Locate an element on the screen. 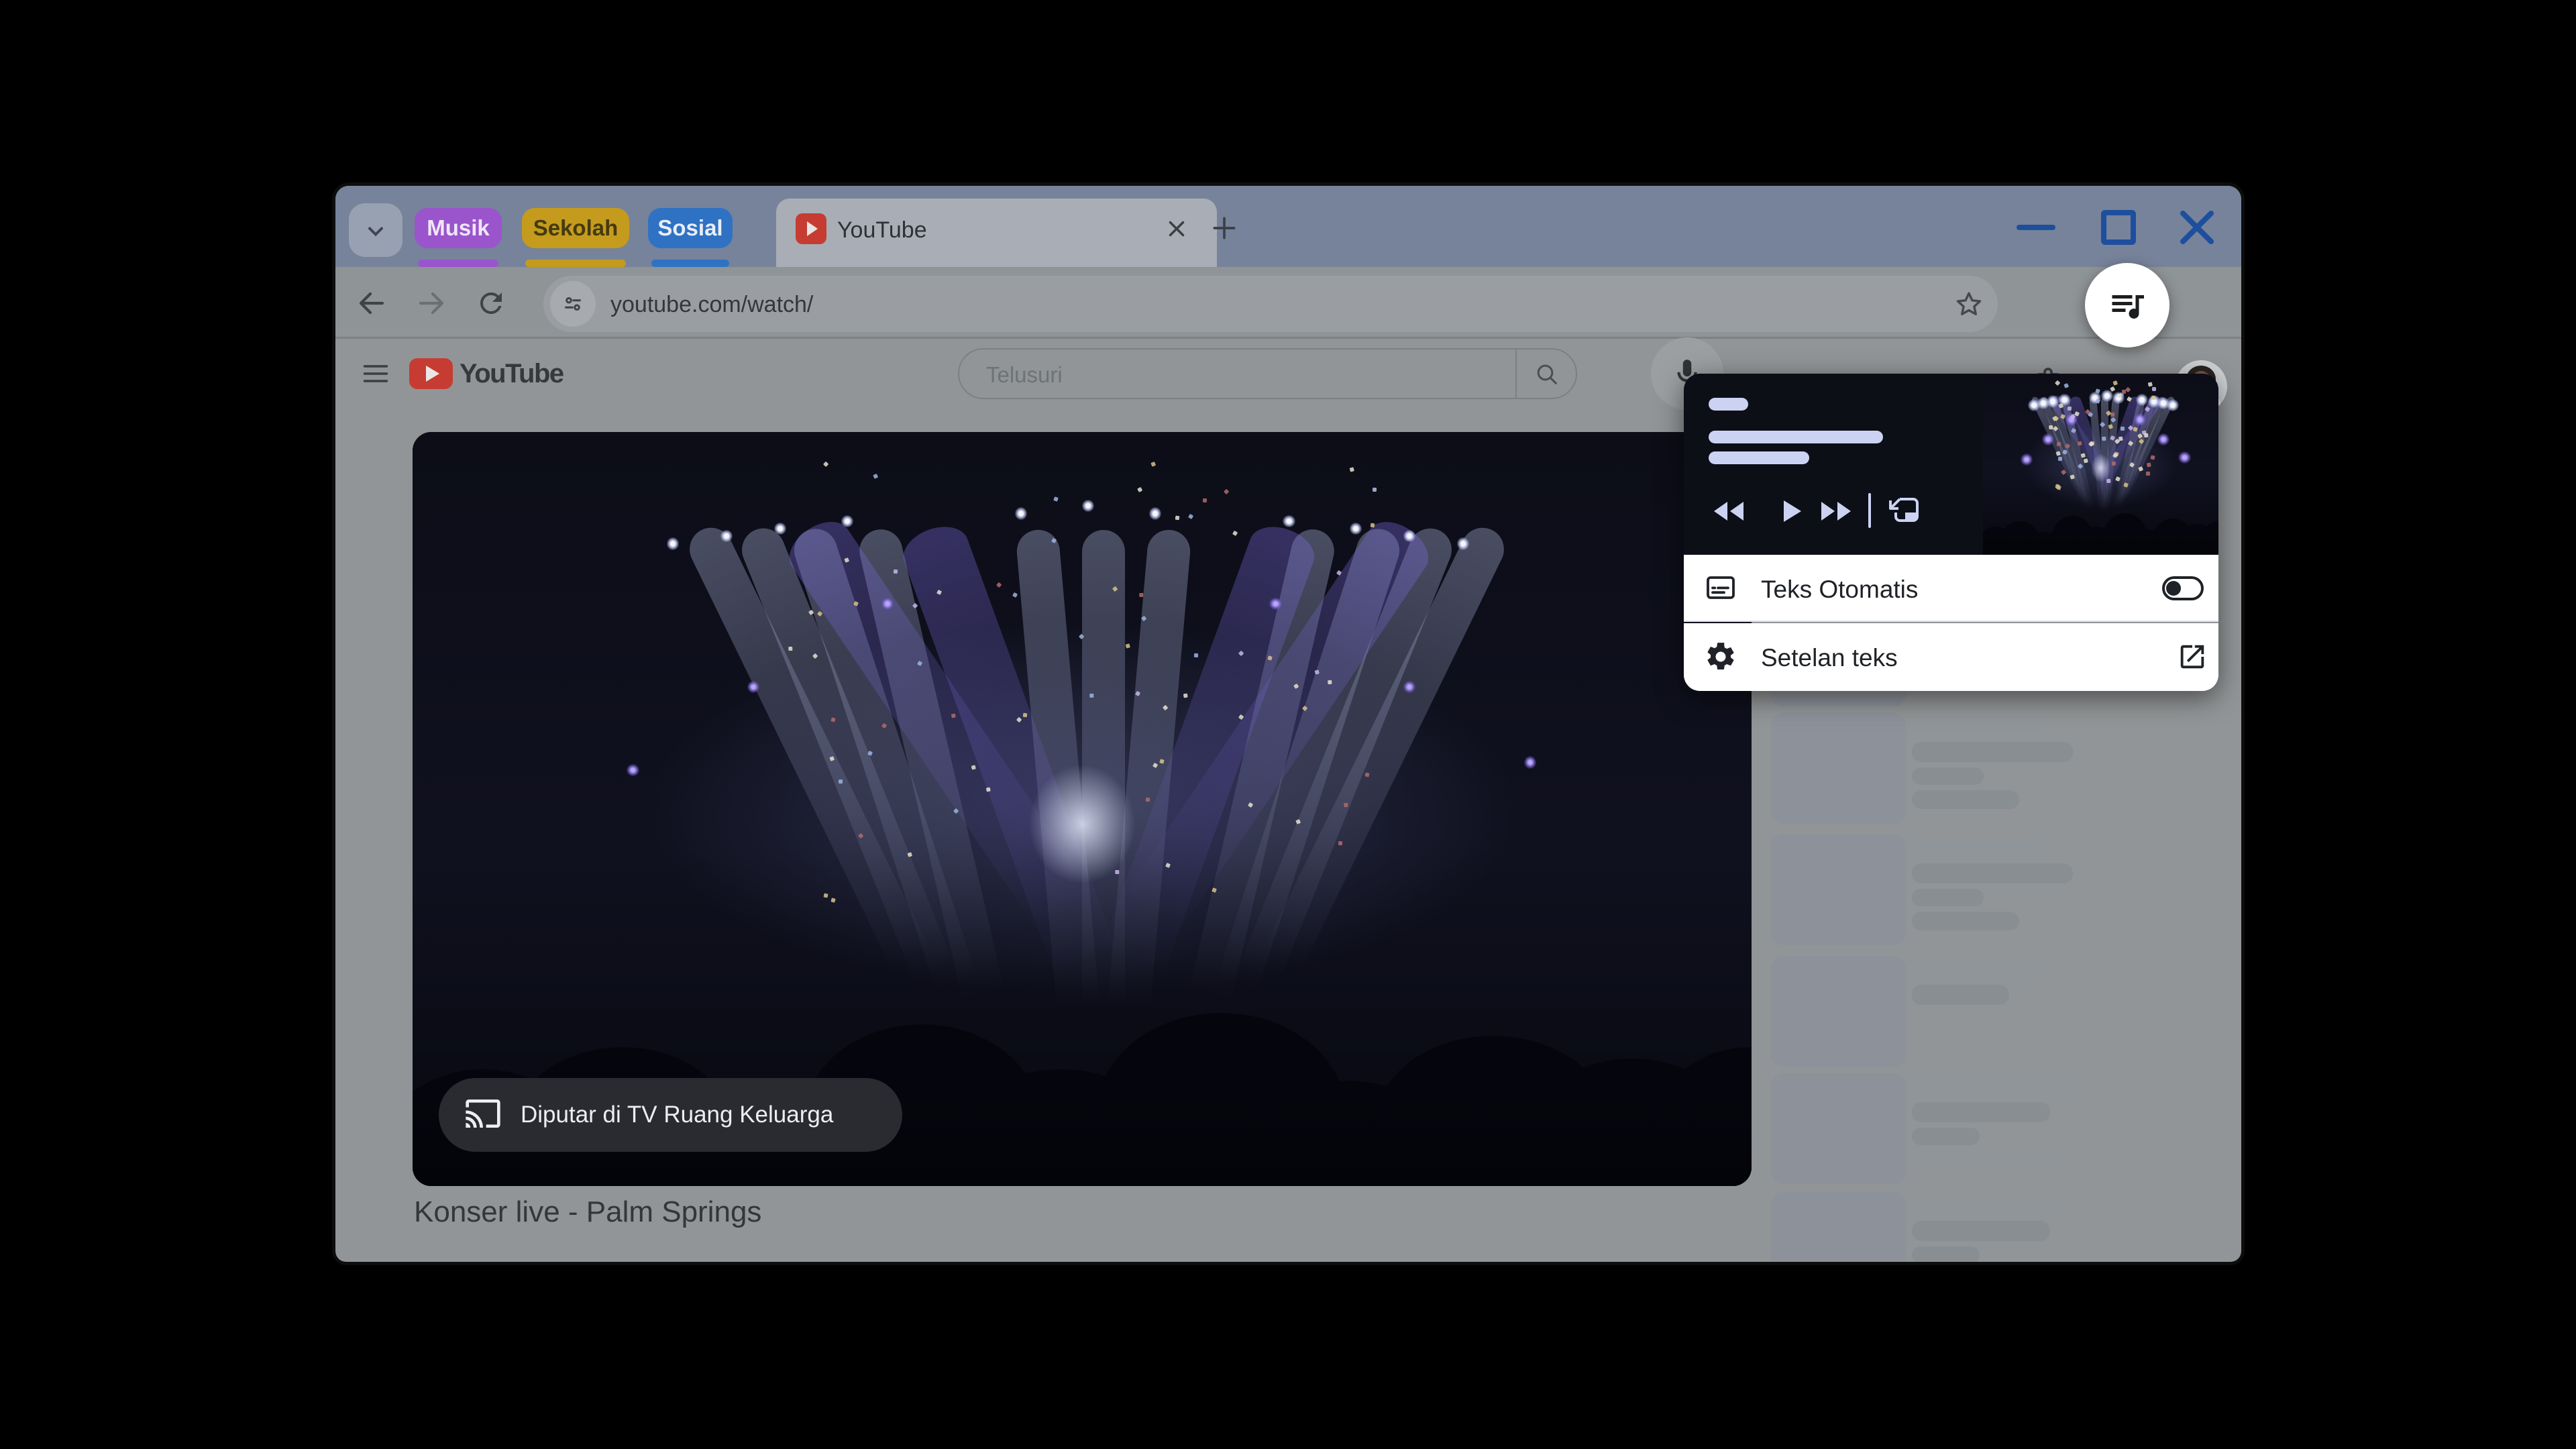 The image size is (2576, 1449). reload-icon is located at coordinates (491, 307).